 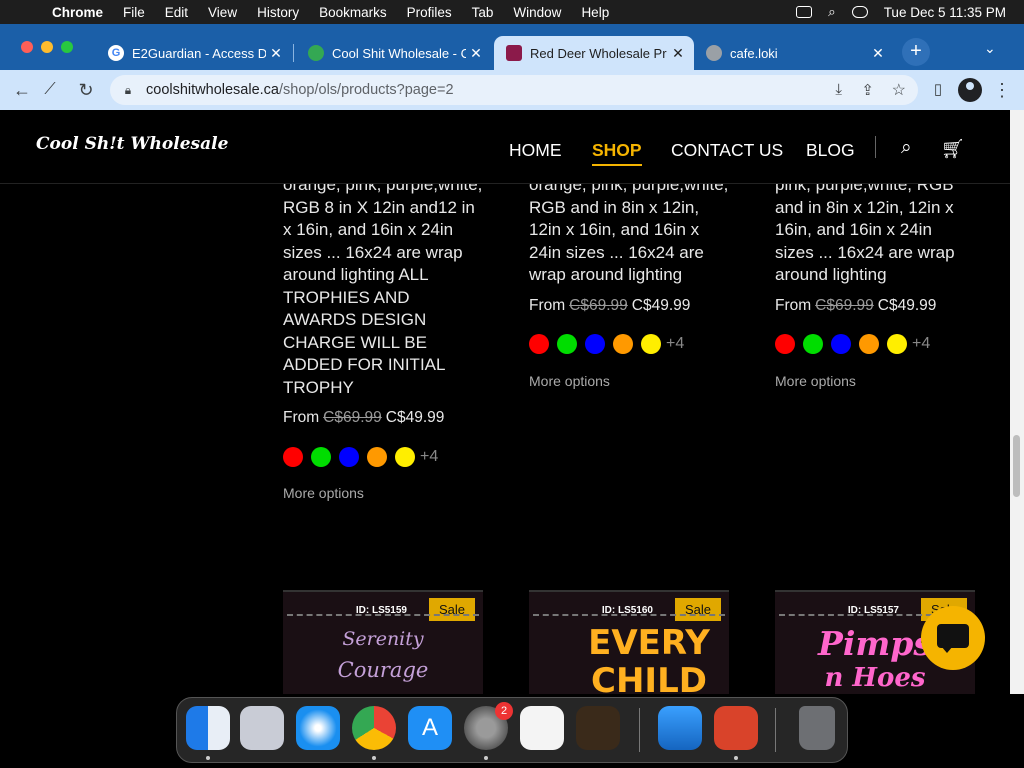 I want to click on running-indicator, so click(x=736, y=758).